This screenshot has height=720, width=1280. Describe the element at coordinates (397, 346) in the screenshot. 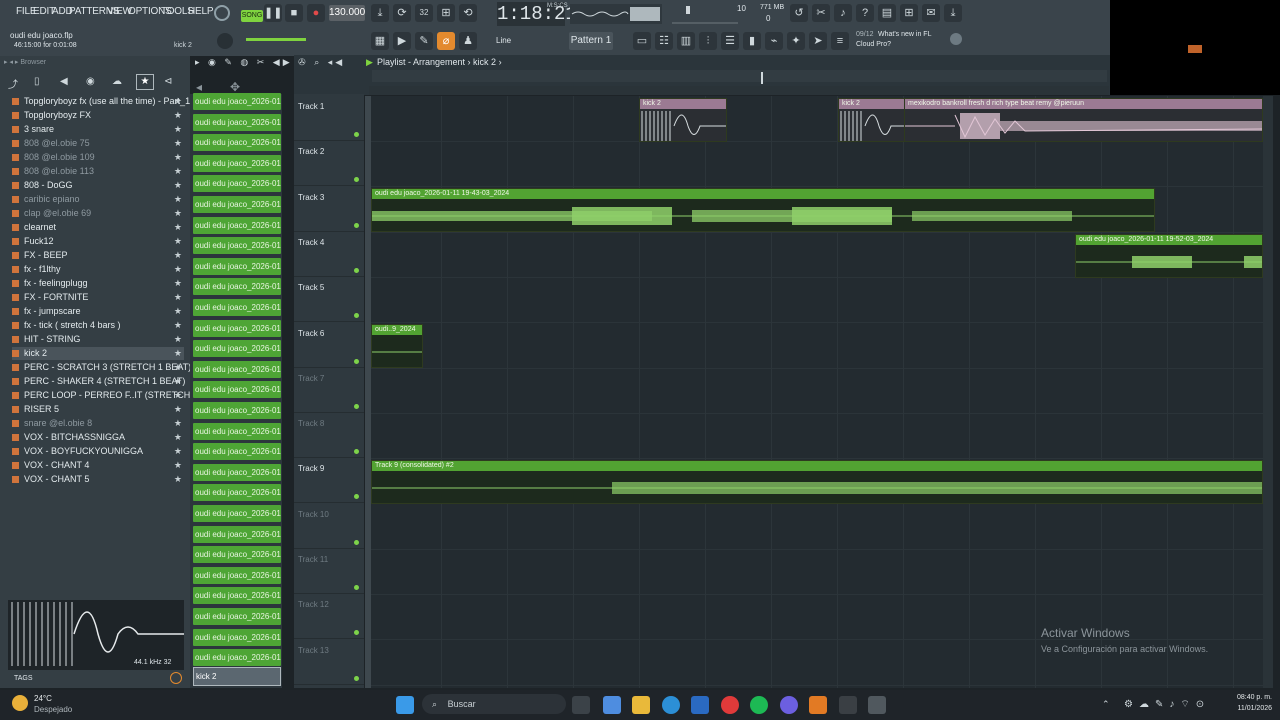

I see `clip-oudi-short: oudi..9_2024` at that location.